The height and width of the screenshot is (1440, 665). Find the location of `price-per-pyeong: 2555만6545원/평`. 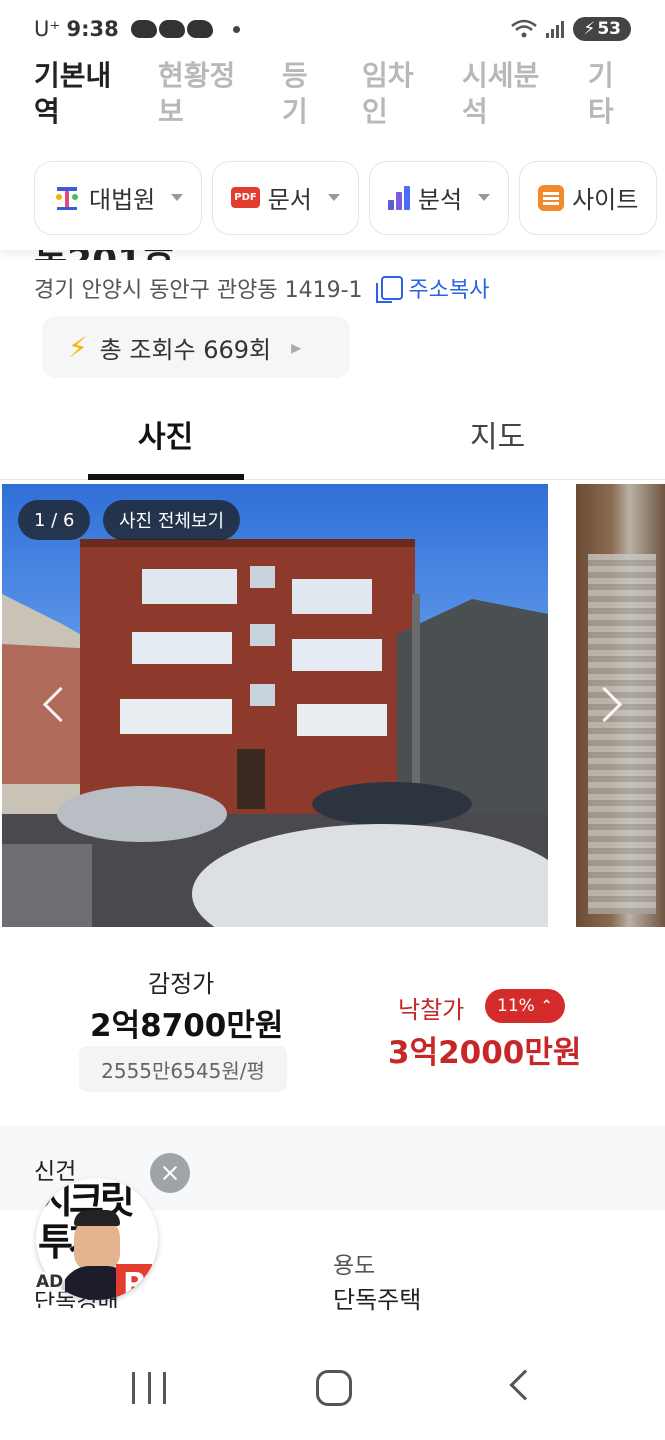

price-per-pyeong: 2555만6545원/평 is located at coordinates (183, 1069).